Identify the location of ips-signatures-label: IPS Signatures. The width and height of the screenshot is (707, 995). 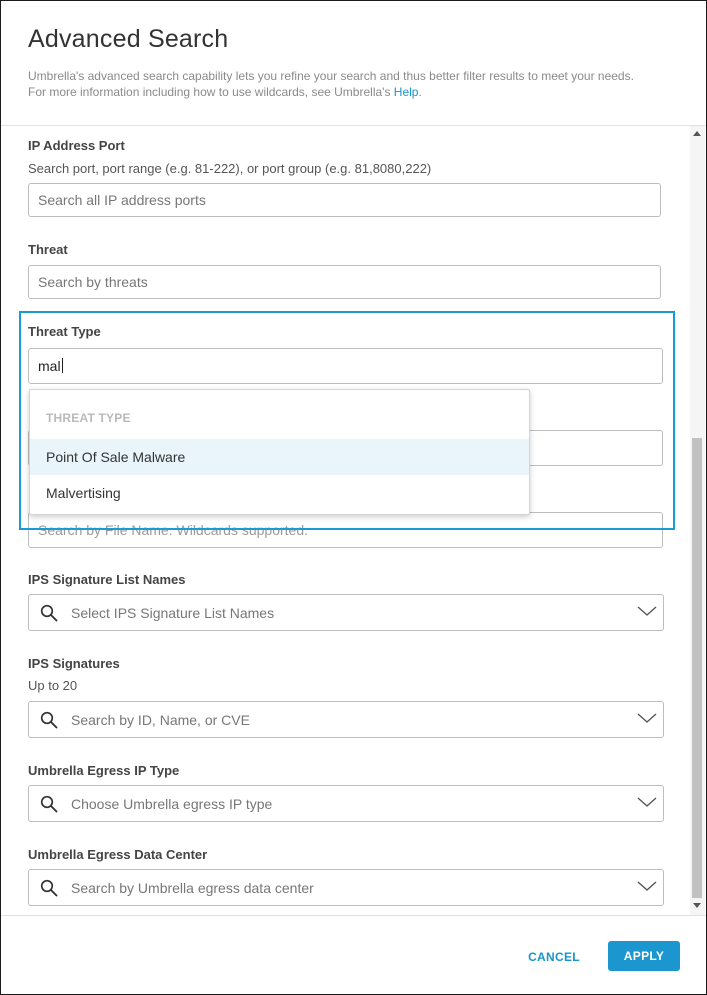
(74, 663).